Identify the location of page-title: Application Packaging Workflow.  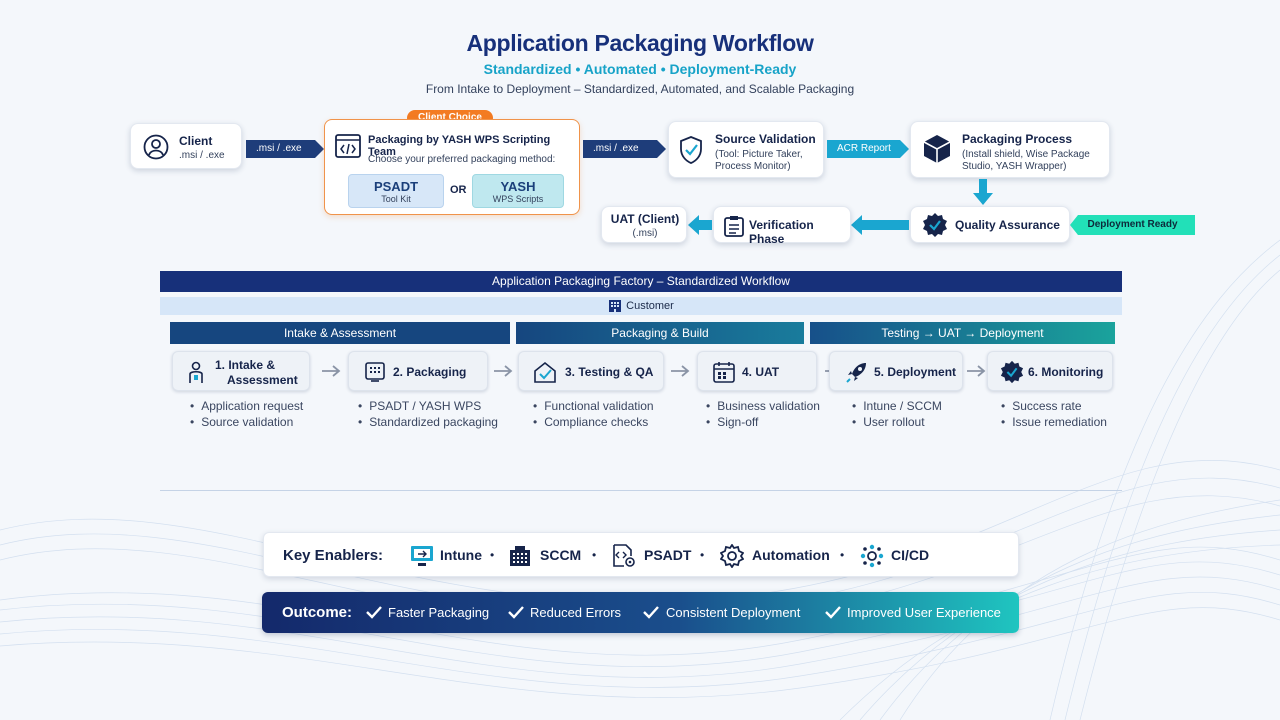
(640, 43).